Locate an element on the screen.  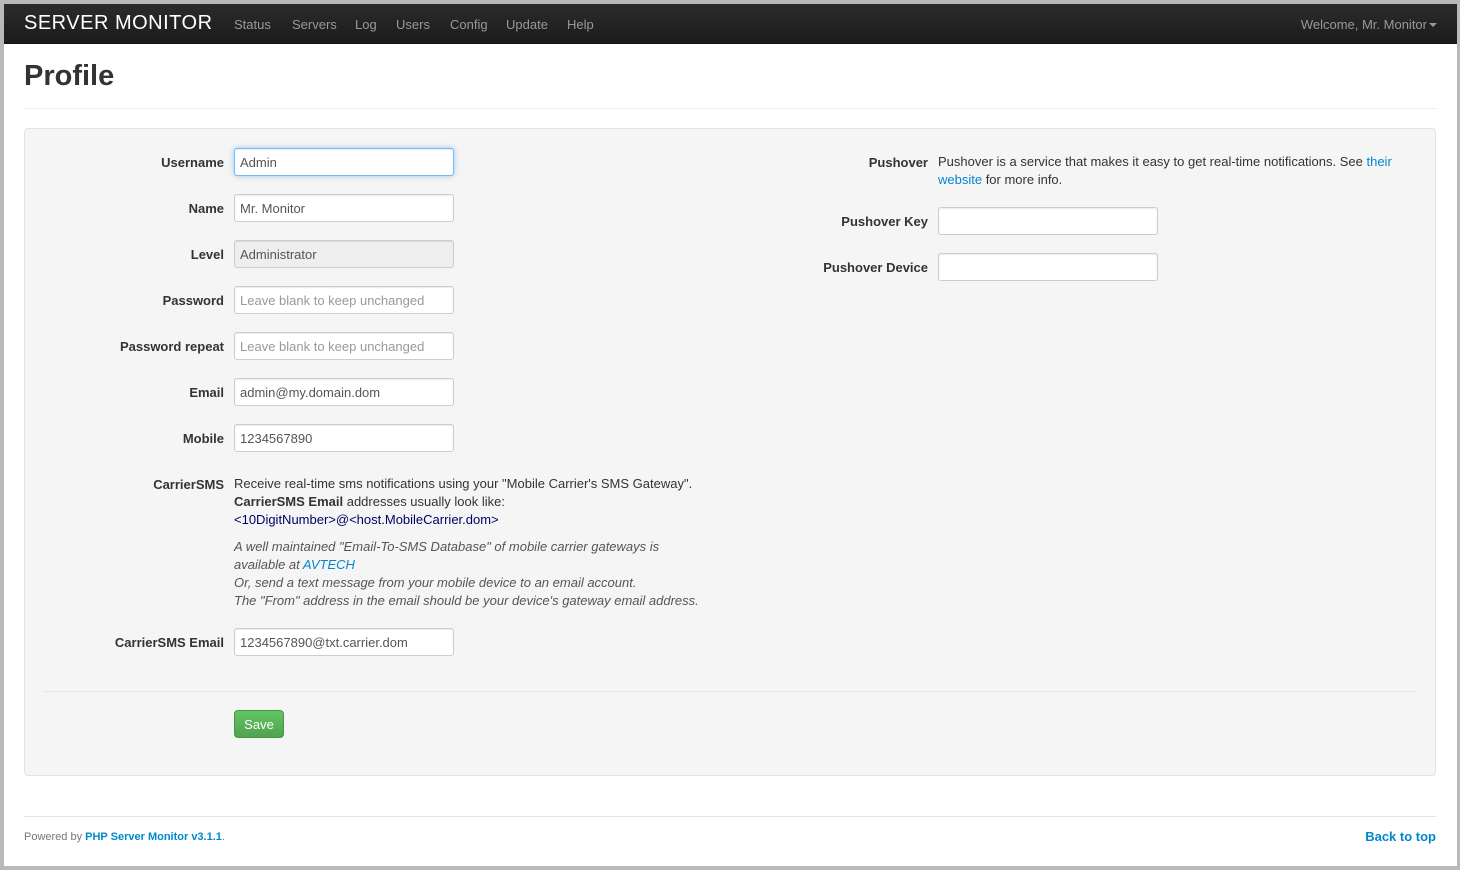
nav-status: Status is located at coordinates (252, 24).